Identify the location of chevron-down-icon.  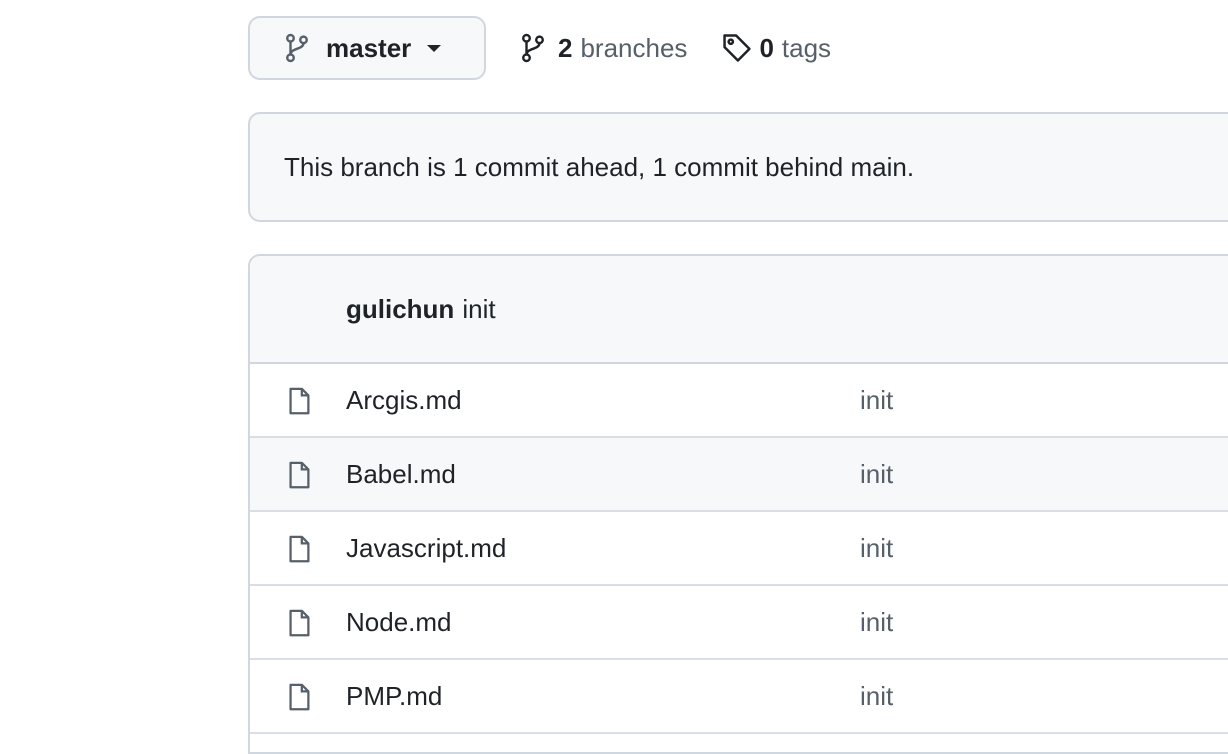
(434, 48).